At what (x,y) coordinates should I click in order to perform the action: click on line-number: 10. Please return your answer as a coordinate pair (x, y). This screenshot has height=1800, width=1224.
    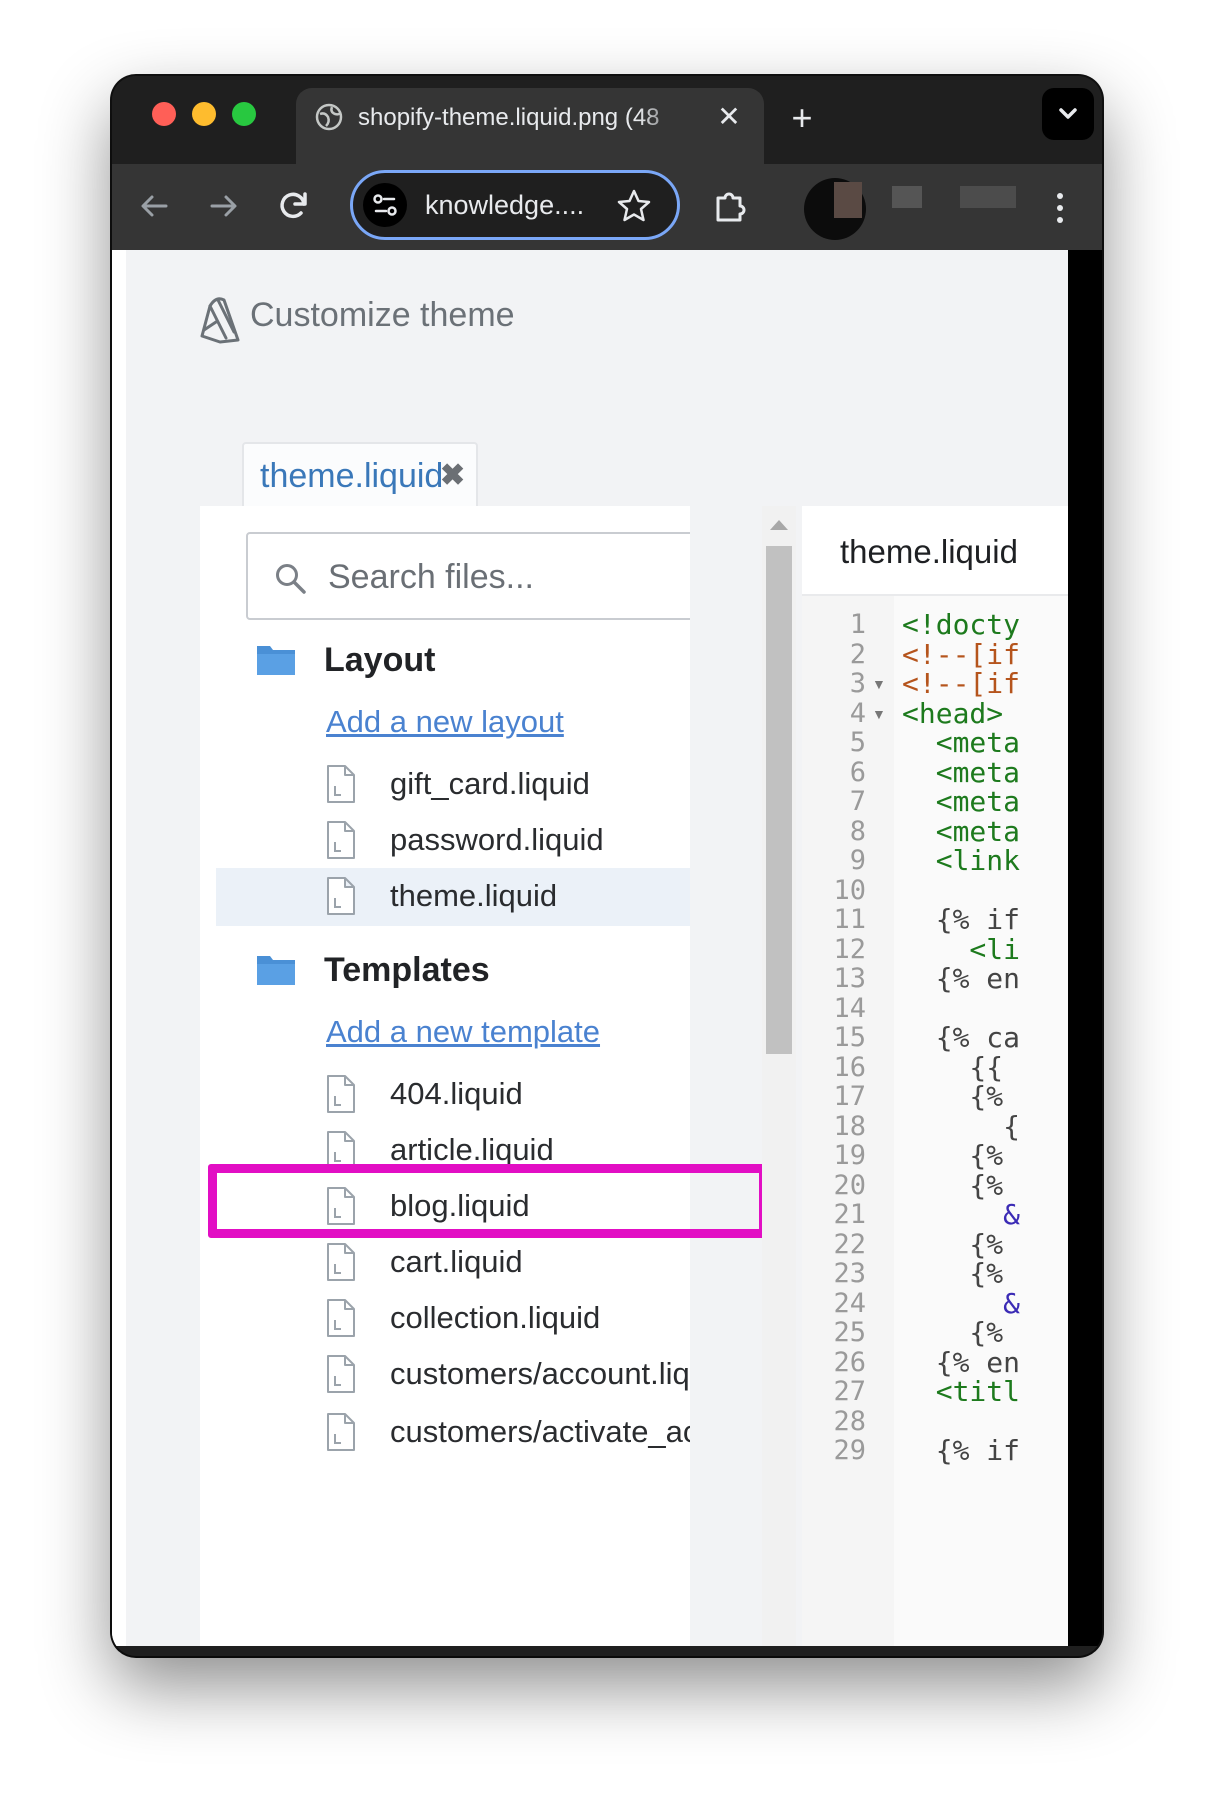
    Looking at the image, I should click on (849, 890).